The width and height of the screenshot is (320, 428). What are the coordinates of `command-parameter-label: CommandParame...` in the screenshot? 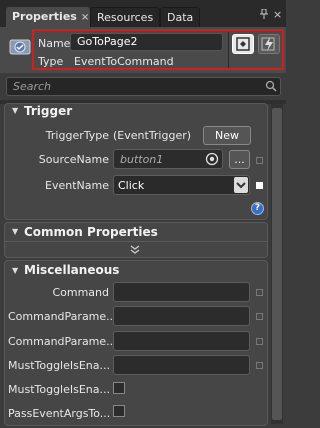 It's located at (62, 316).